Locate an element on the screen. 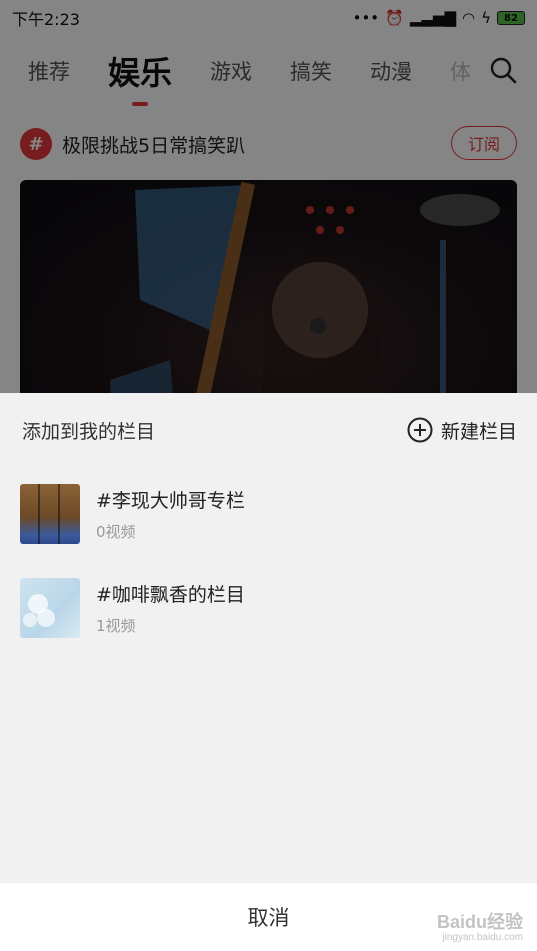  new-column-button: 新建栏目 is located at coordinates (462, 430).